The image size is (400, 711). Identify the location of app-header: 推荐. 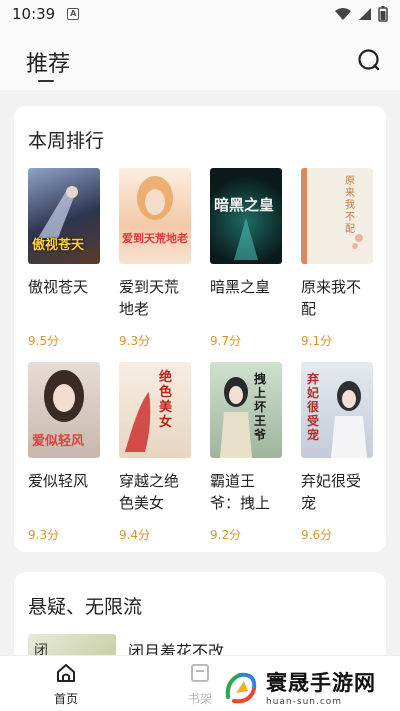
(200, 59).